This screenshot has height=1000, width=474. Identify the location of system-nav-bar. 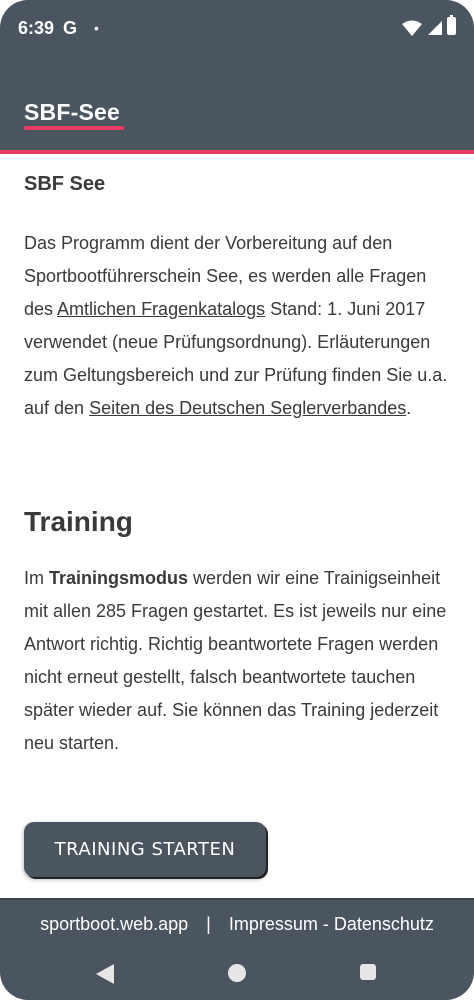
(237, 975).